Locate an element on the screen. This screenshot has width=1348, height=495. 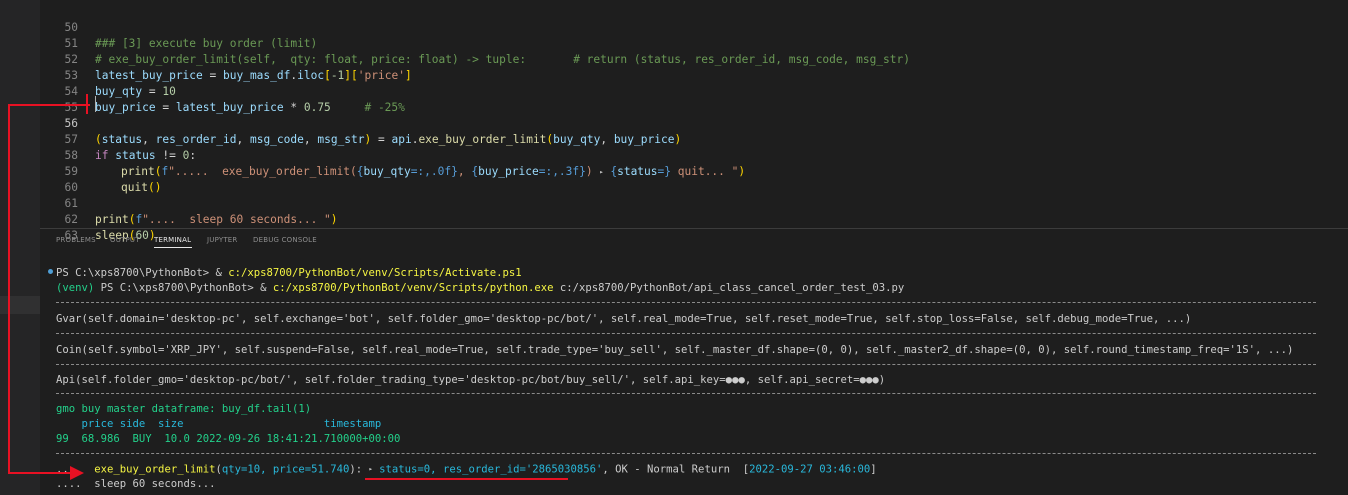
code-line-59: 59 quit() is located at coordinates (694, 171).